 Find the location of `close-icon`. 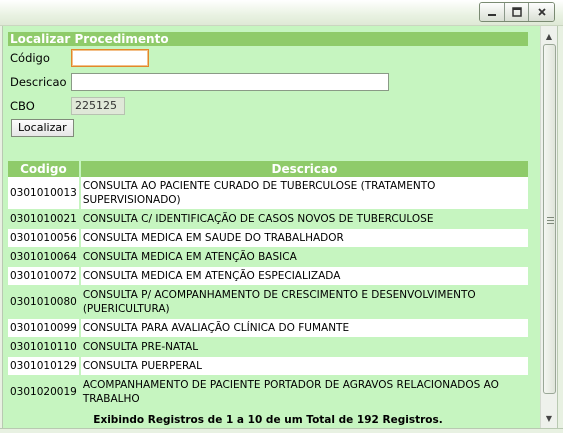

close-icon is located at coordinates (541, 12).